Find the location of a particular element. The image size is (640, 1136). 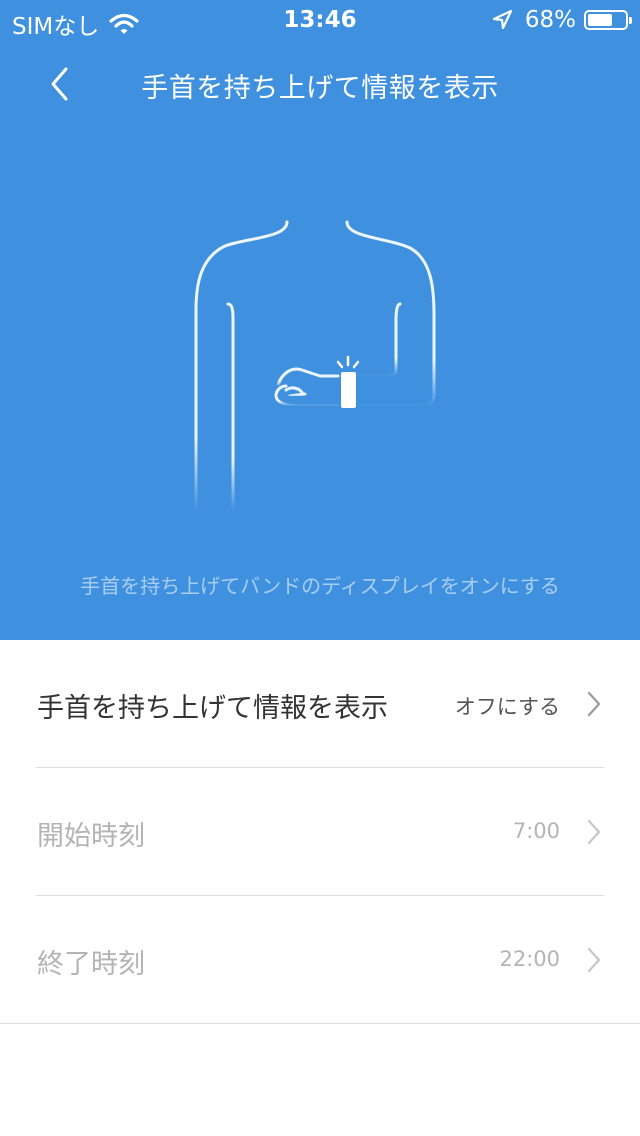

status-right: 68% is located at coordinates (561, 20).